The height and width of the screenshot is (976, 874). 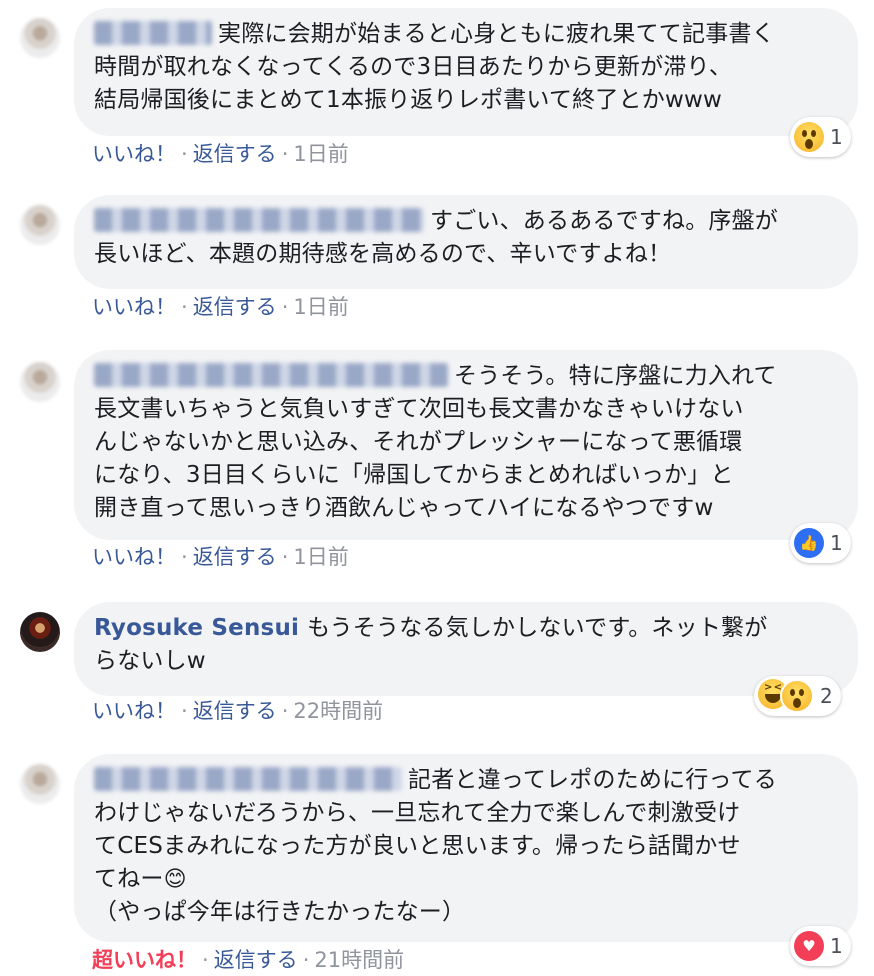 I want to click on comment-line: 開き直って思いっきり酒飲んじゃってハイになるやつですw, so click(x=404, y=508).